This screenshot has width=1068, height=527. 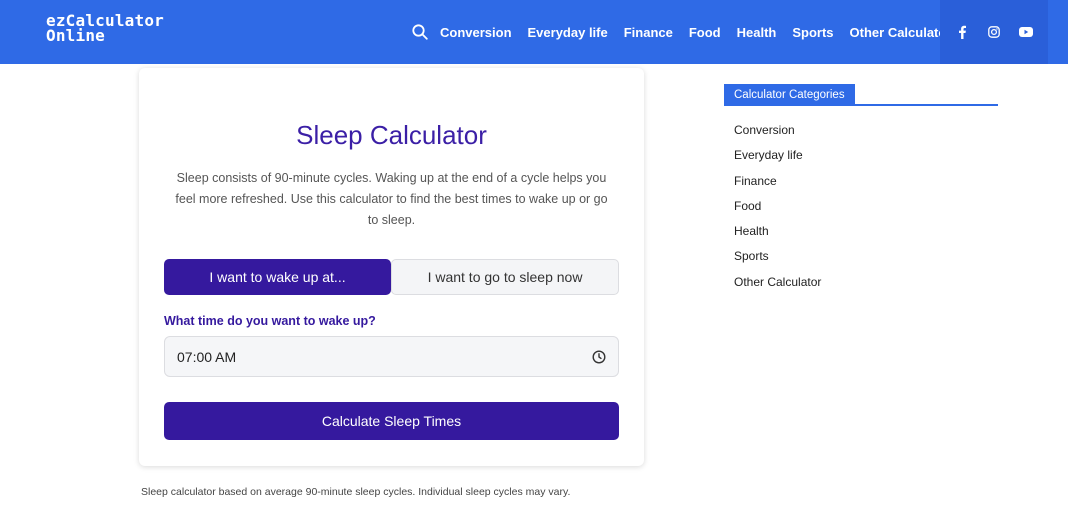 What do you see at coordinates (648, 32) in the screenshot?
I see `nav-item-finance: Finance` at bounding box center [648, 32].